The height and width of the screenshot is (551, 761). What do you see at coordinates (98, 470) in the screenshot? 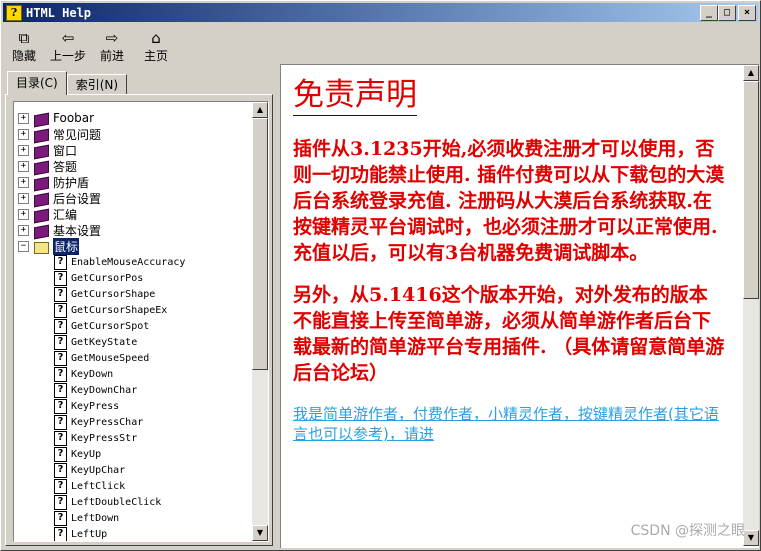
I see `tree-page-label: KeyUpChar` at bounding box center [98, 470].